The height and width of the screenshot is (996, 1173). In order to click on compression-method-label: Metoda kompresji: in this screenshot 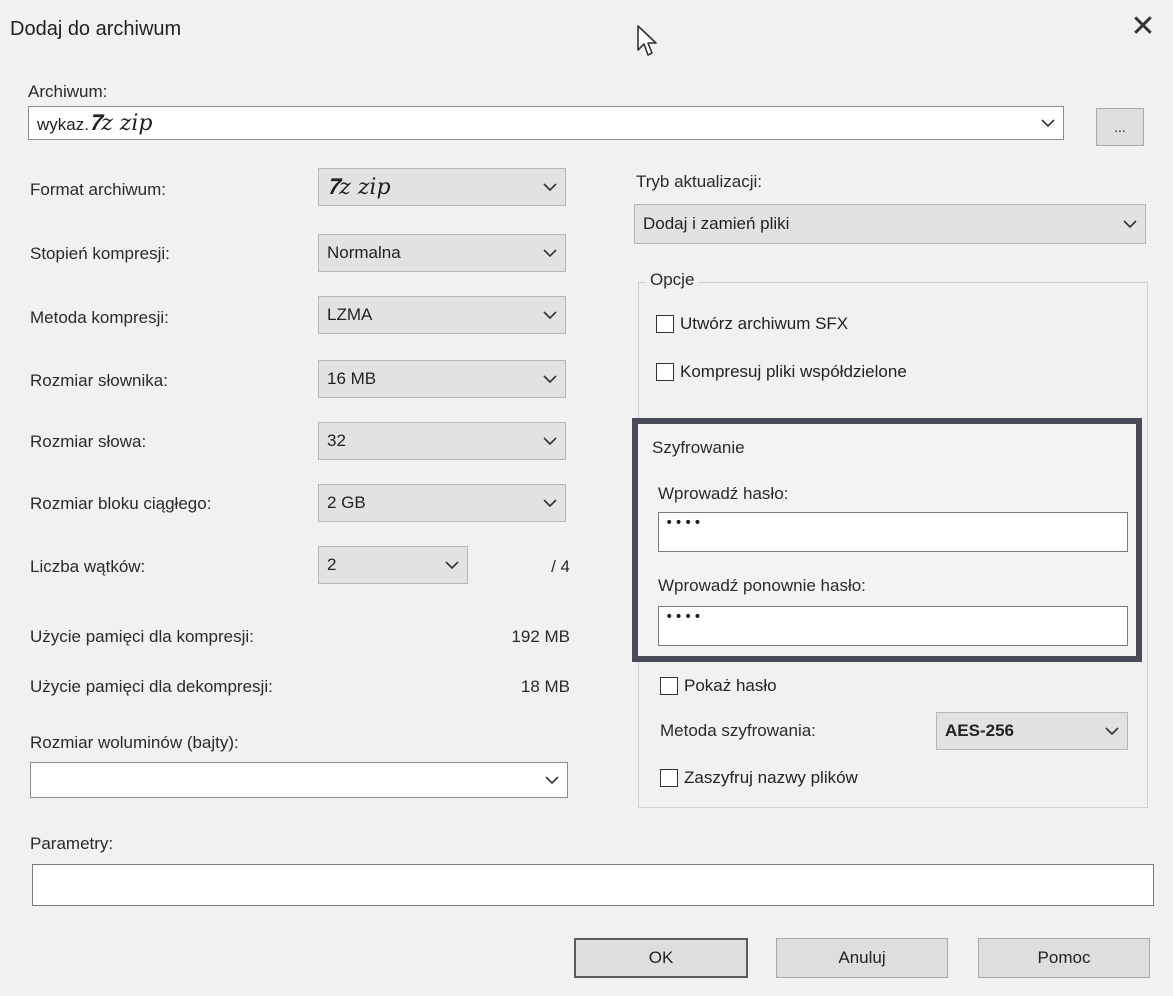, I will do `click(99, 317)`.